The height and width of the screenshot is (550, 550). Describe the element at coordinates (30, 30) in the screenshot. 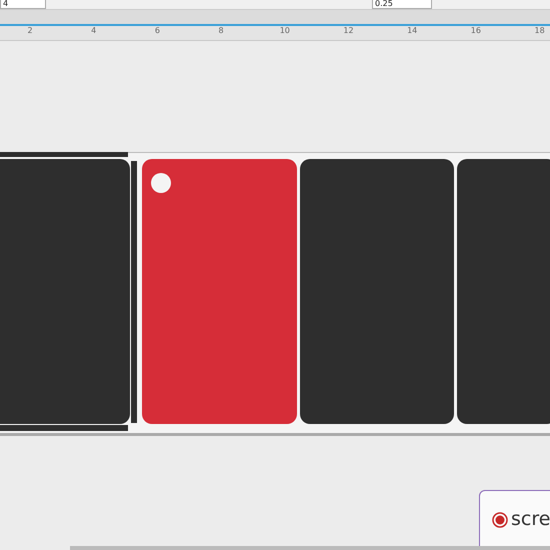

I see `ruler-label: 2` at that location.